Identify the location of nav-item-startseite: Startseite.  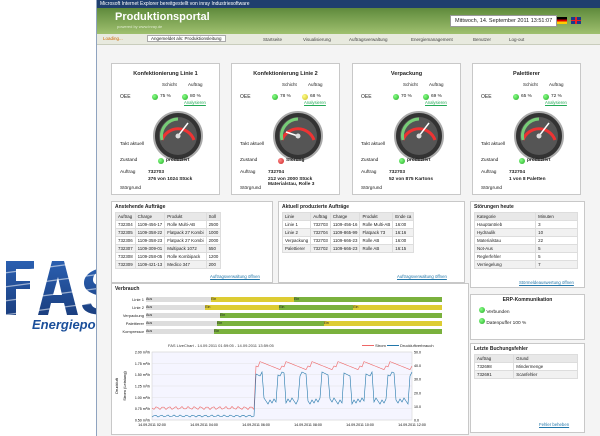
(272, 39).